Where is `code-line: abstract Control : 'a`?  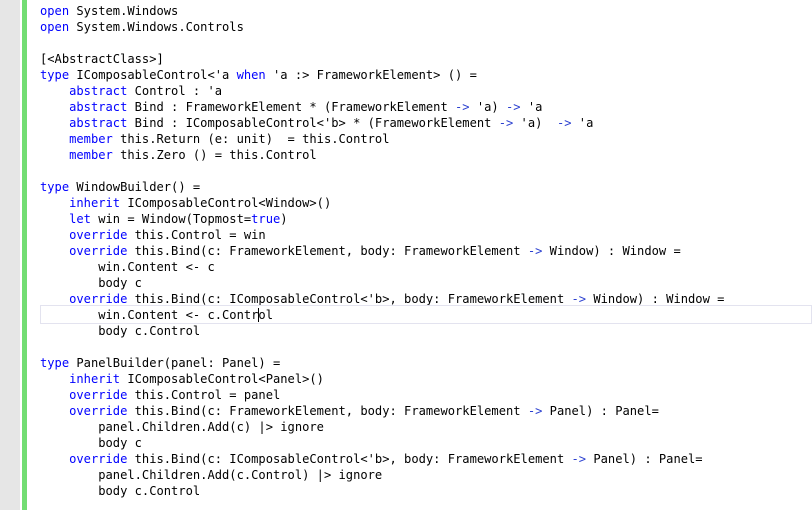 code-line: abstract Control : 'a is located at coordinates (131, 91).